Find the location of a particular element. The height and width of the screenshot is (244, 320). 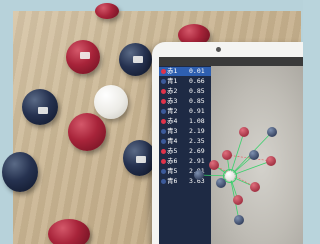

camera-icon is located at coordinates (218, 49).